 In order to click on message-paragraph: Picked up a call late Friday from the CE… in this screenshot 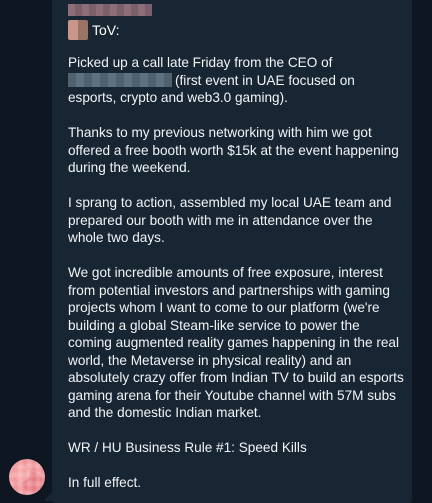, I will do `click(236, 80)`.